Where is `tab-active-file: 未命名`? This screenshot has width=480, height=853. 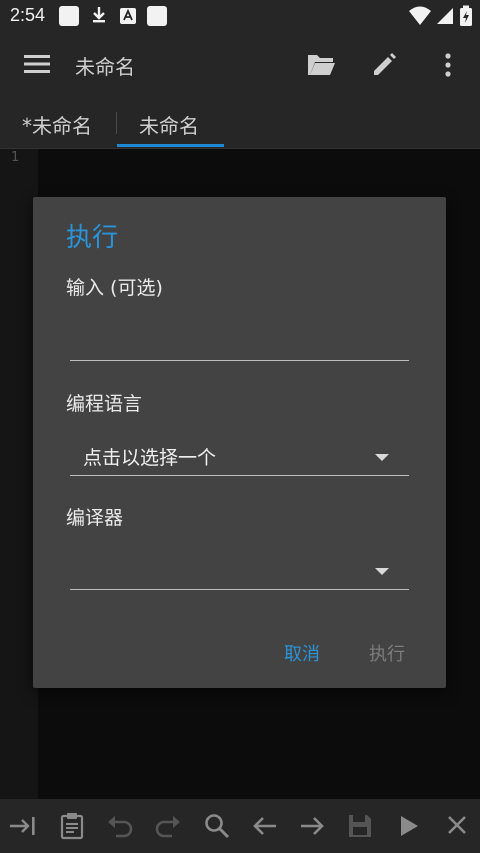
tab-active-file: 未命名 is located at coordinates (169, 124).